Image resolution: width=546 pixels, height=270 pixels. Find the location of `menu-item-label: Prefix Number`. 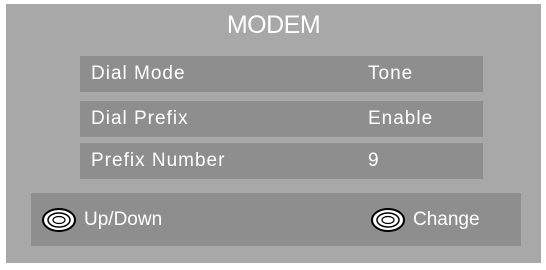

menu-item-label: Prefix Number is located at coordinates (158, 160).